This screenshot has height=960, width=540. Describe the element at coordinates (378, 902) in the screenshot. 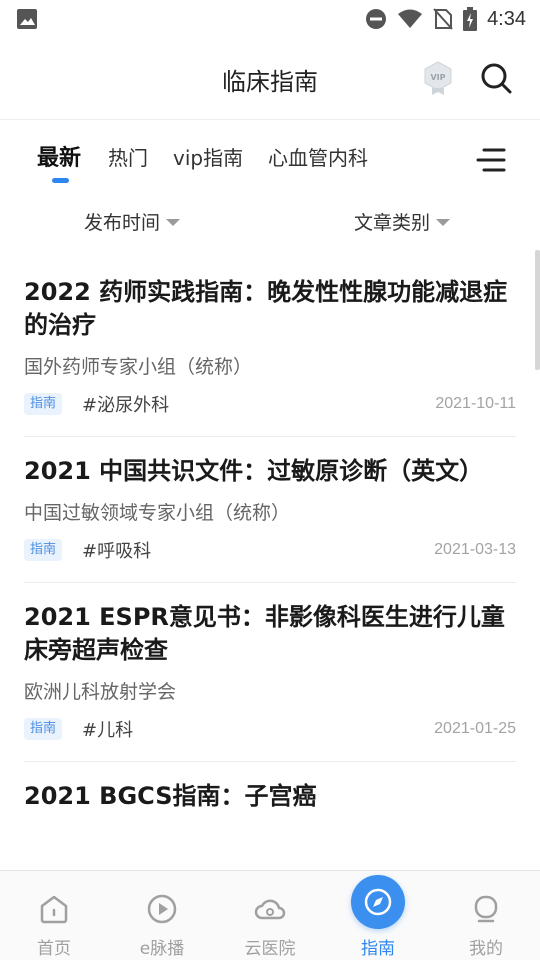

I see `compass-icon` at that location.